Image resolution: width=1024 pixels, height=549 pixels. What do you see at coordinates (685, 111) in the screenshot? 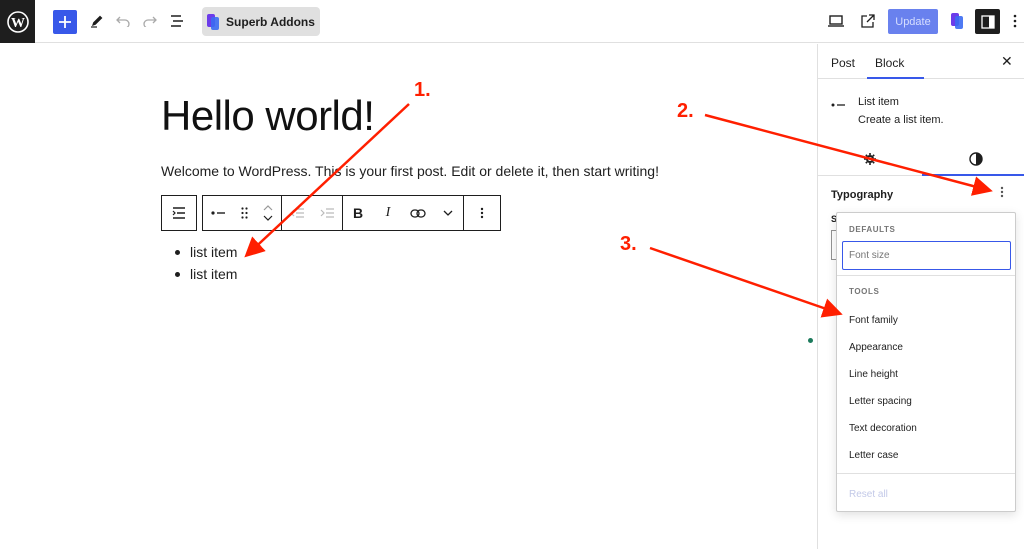
I see `annotation-label-2: 2.` at bounding box center [685, 111].